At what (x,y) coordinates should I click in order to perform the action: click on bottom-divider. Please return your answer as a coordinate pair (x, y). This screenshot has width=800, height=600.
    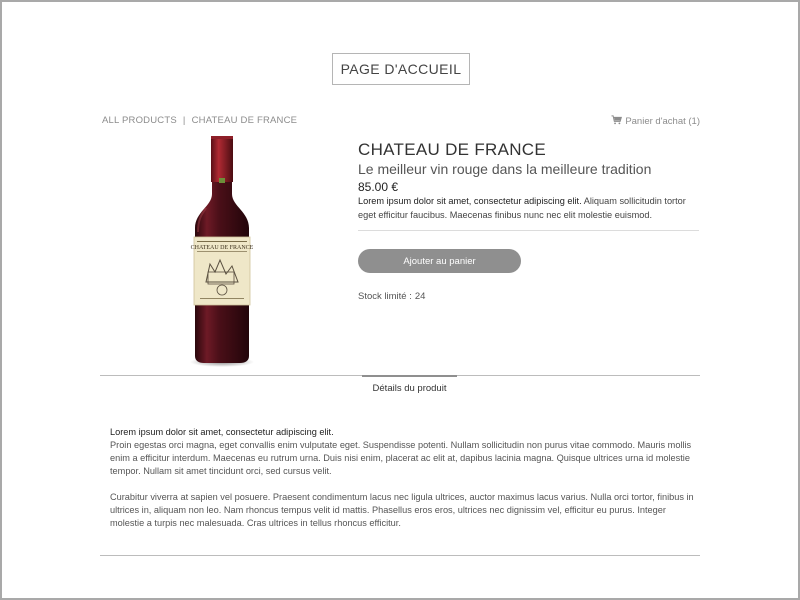
    Looking at the image, I should click on (400, 555).